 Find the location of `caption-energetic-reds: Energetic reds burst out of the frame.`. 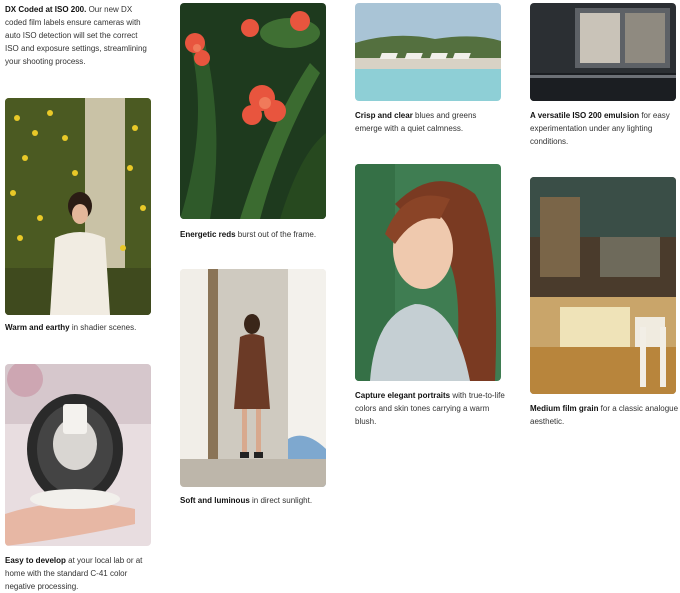

caption-energetic-reds: Energetic reds burst out of the frame. is located at coordinates (255, 234).